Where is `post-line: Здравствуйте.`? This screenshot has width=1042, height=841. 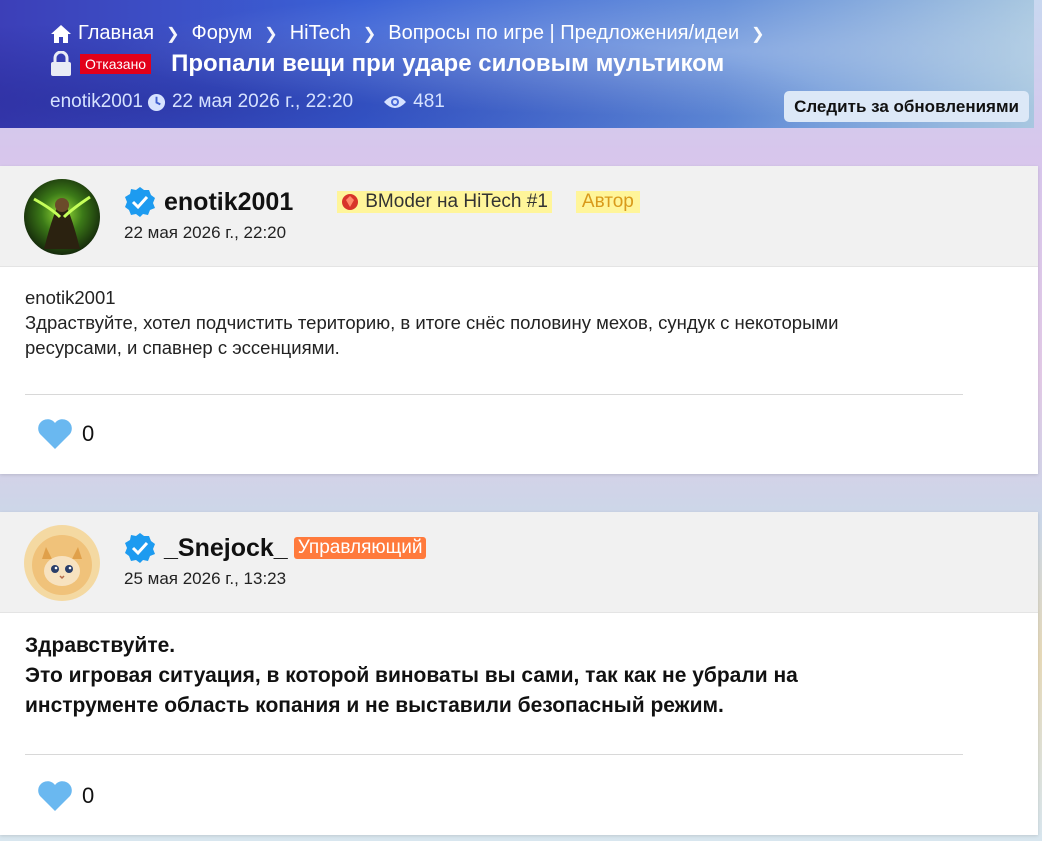
post-line: Здравствуйте. is located at coordinates (100, 645).